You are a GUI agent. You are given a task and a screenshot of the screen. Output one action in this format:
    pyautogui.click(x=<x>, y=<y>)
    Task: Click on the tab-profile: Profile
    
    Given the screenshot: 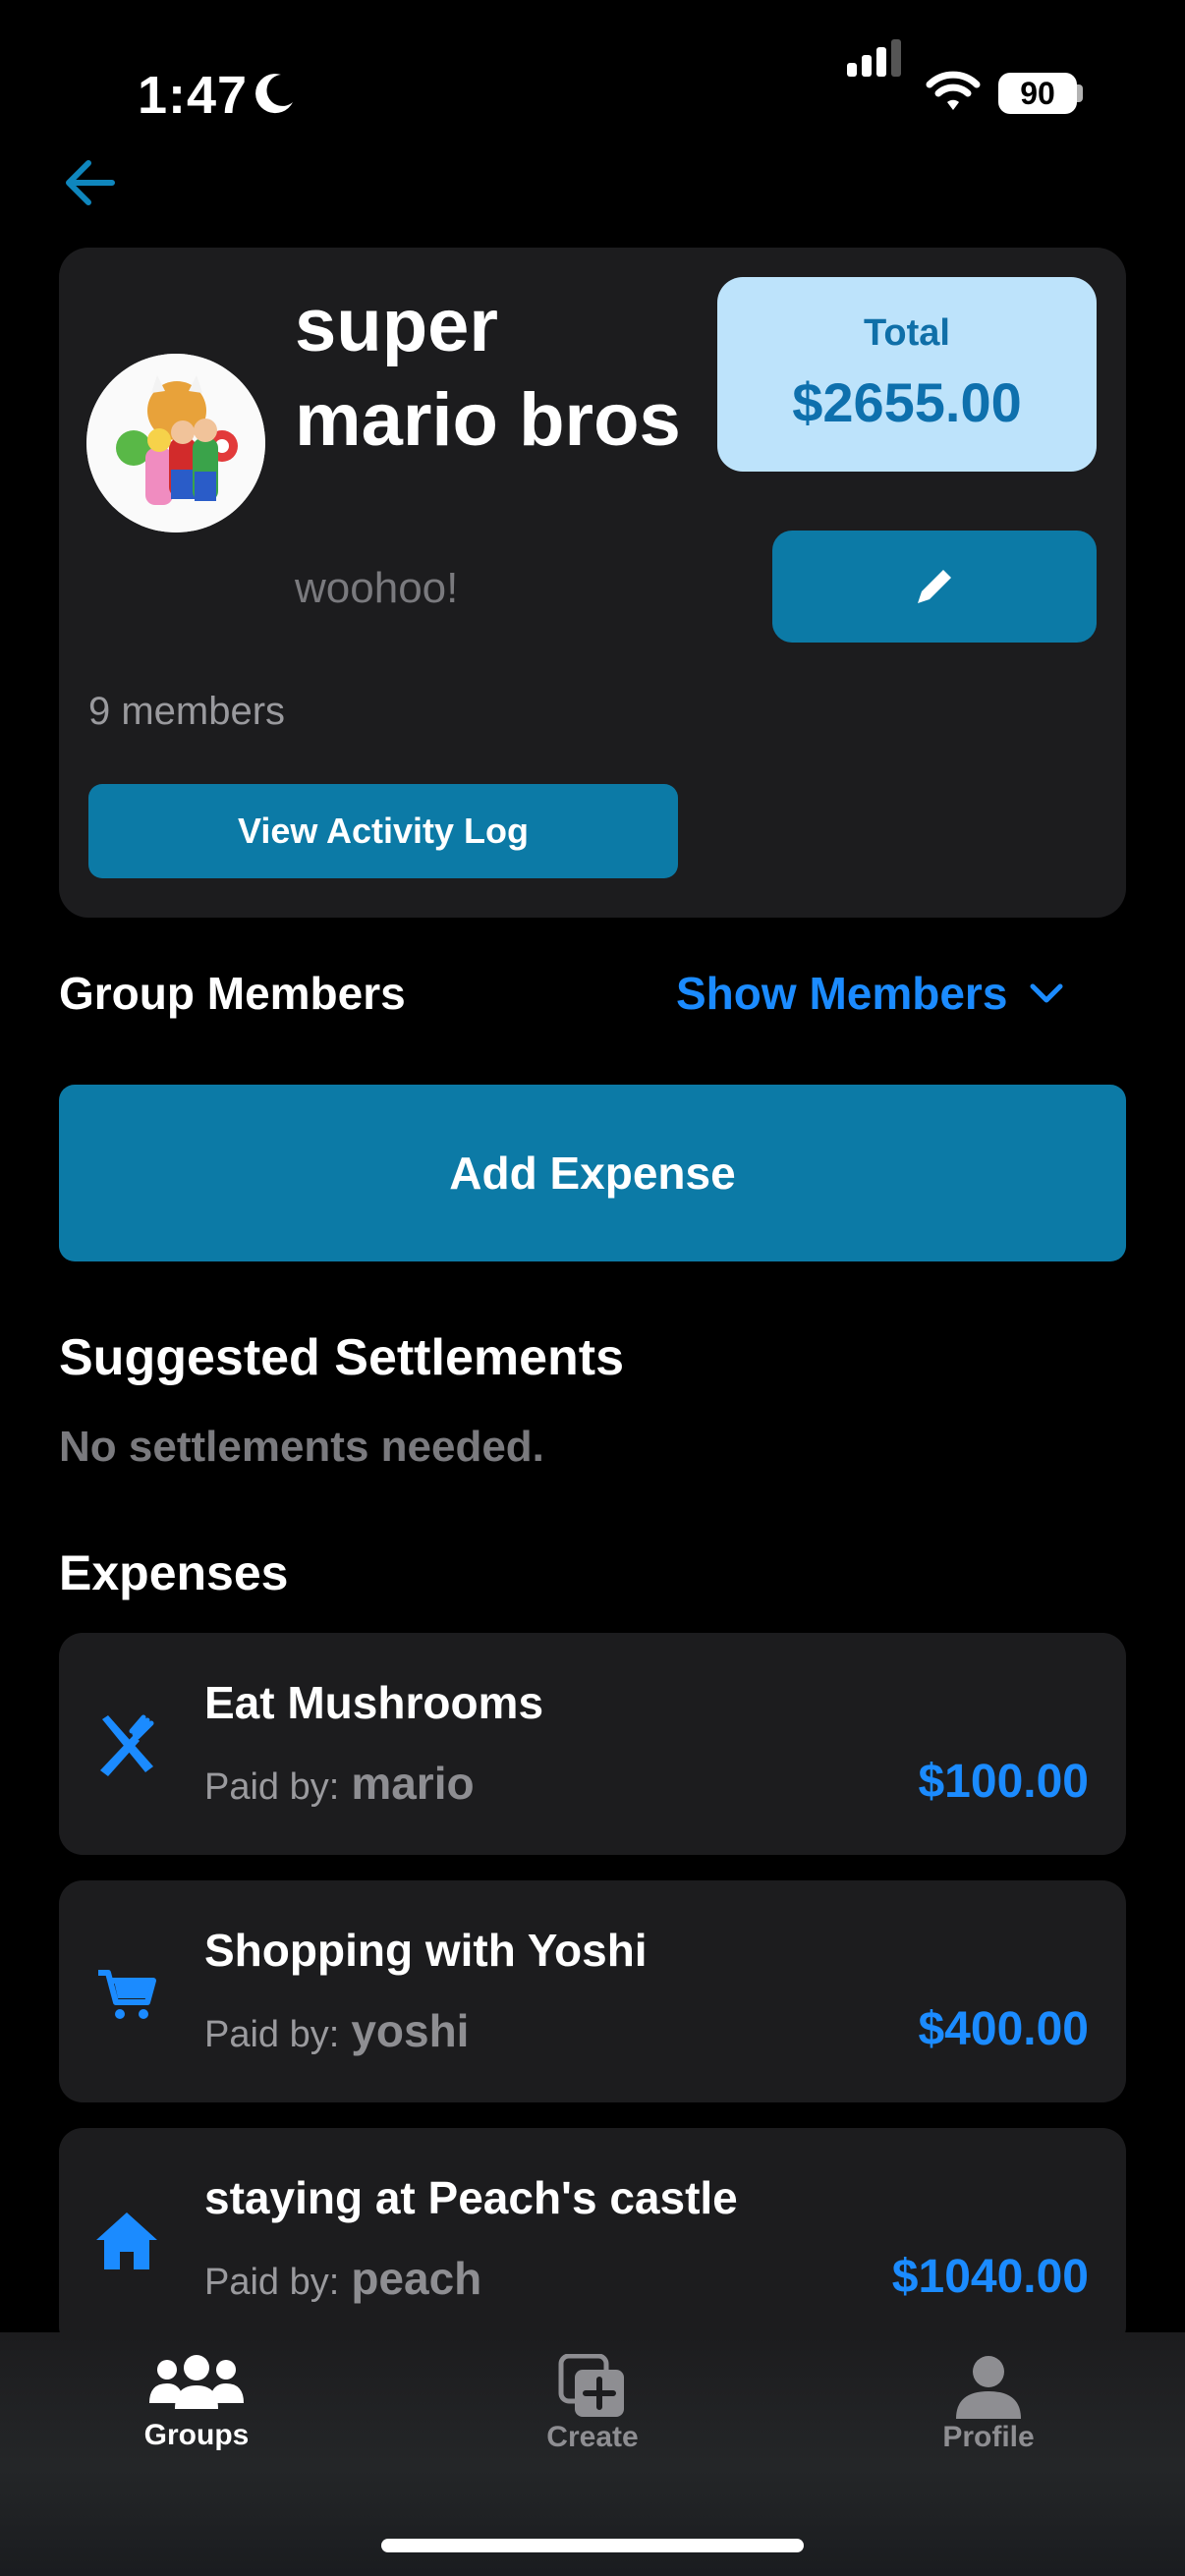 What is the action you would take?
    pyautogui.click(x=989, y=2406)
    